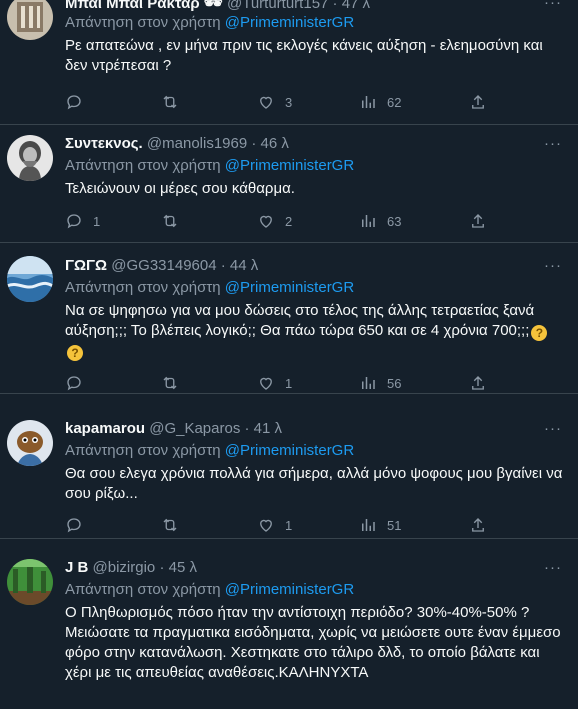  I want to click on action-bar: 1 51, so click(300, 525).